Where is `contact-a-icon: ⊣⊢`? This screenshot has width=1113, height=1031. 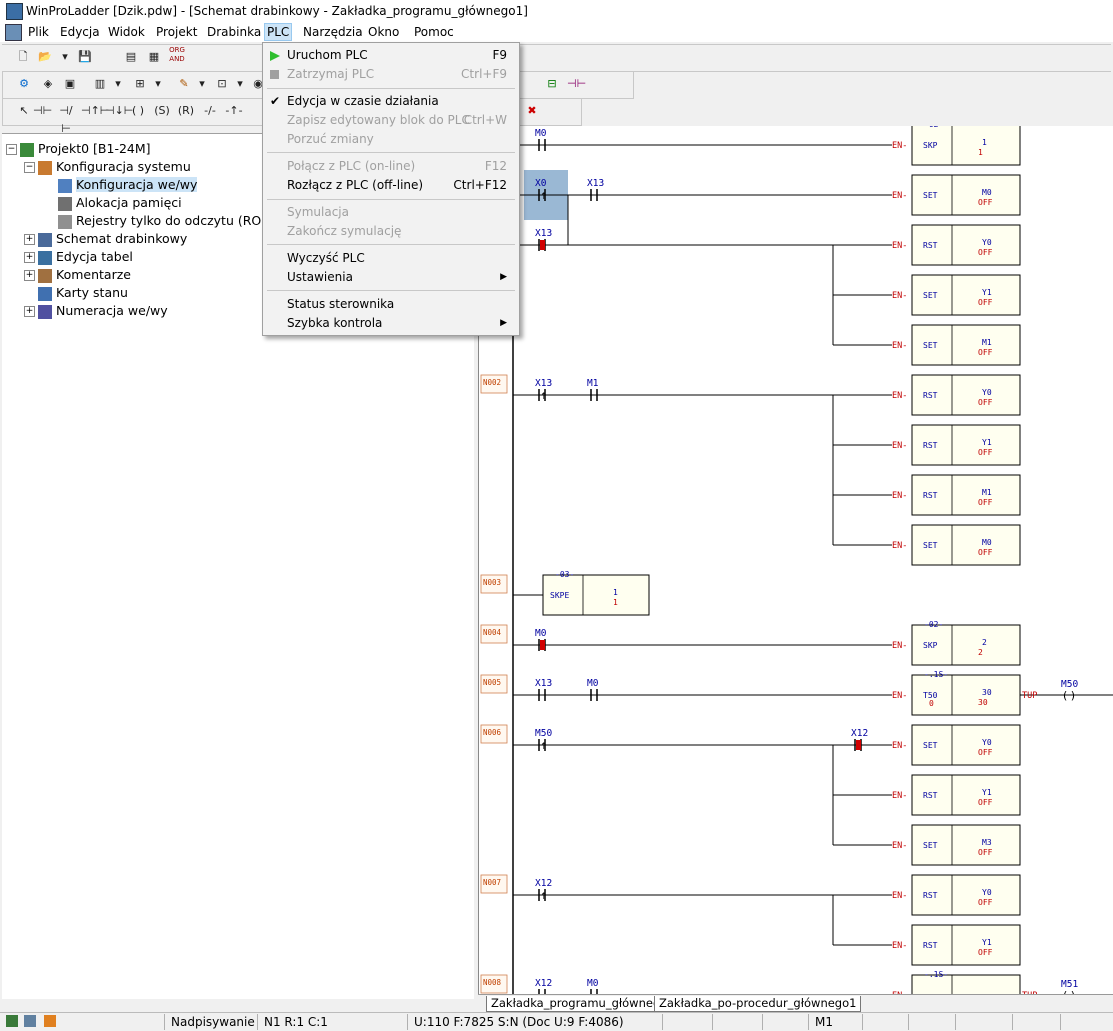 contact-a-icon: ⊣⊢ is located at coordinates (42, 111).